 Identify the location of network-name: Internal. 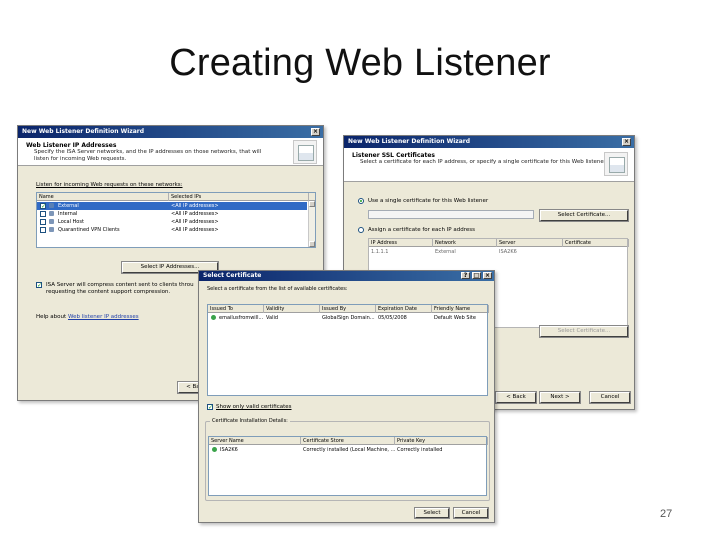
(68, 214).